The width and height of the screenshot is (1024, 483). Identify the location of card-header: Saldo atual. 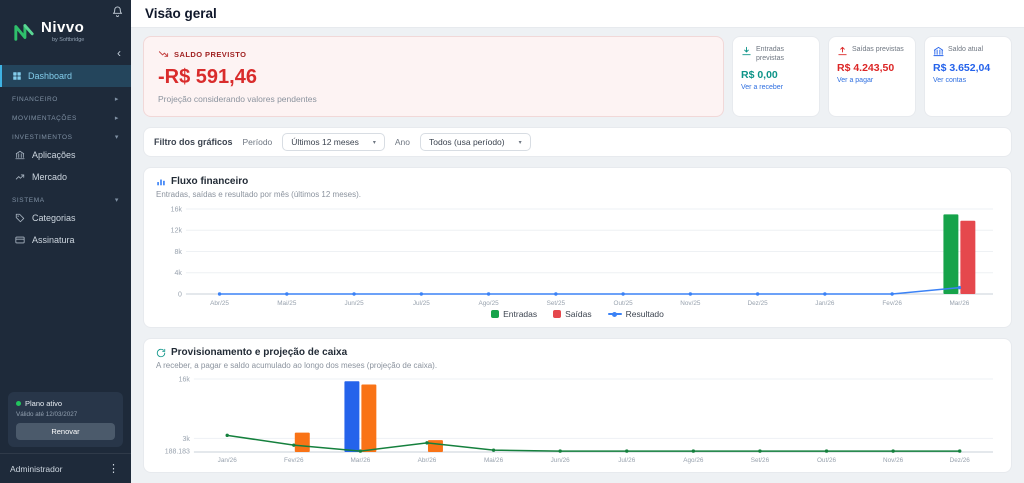
(968, 51).